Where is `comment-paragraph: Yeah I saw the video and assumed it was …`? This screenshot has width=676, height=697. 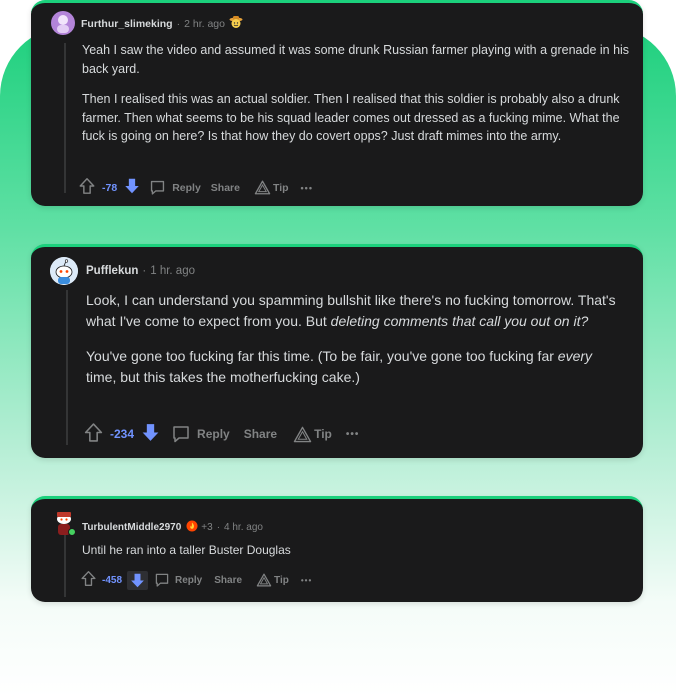 comment-paragraph: Yeah I saw the video and assumed it was … is located at coordinates (356, 59).